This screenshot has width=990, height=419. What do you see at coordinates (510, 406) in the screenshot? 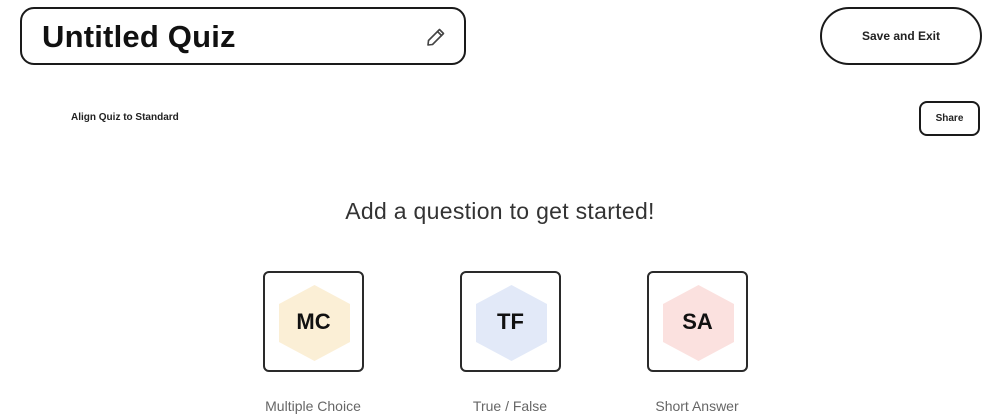
I see `true-false-label: True / False` at bounding box center [510, 406].